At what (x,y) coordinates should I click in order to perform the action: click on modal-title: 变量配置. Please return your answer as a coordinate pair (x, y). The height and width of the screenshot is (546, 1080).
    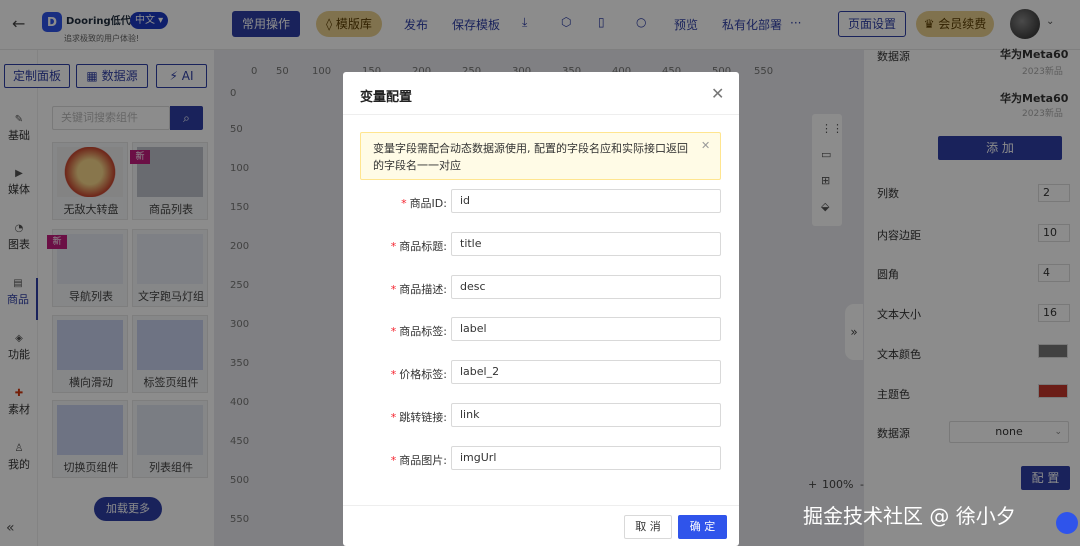
    Looking at the image, I should click on (386, 97).